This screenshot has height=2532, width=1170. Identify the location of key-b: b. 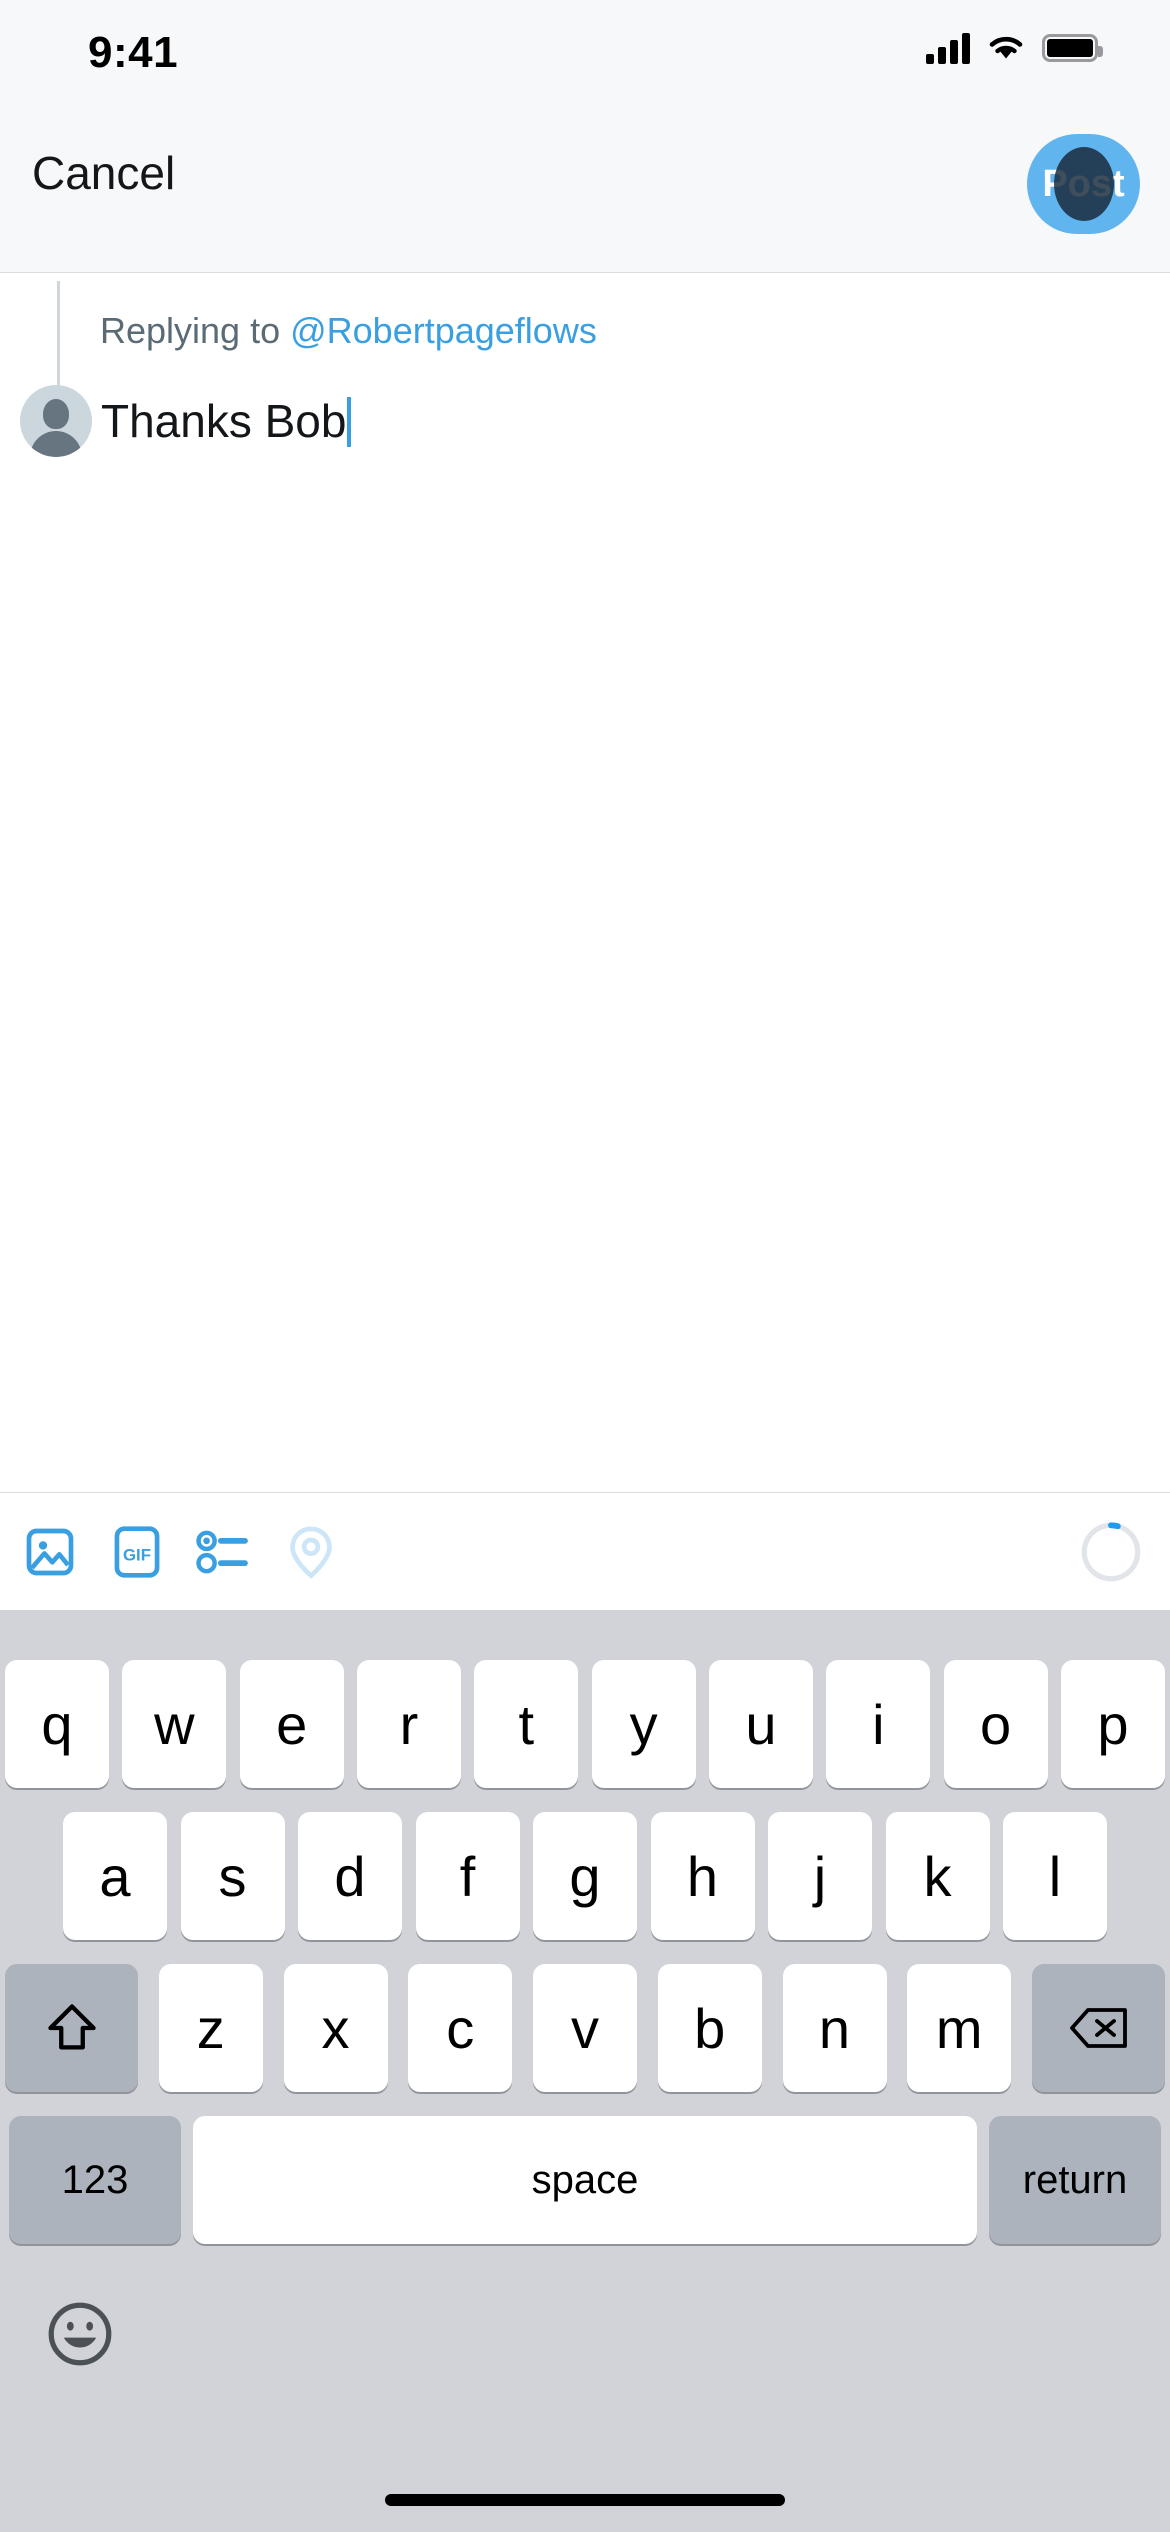
(709, 2028).